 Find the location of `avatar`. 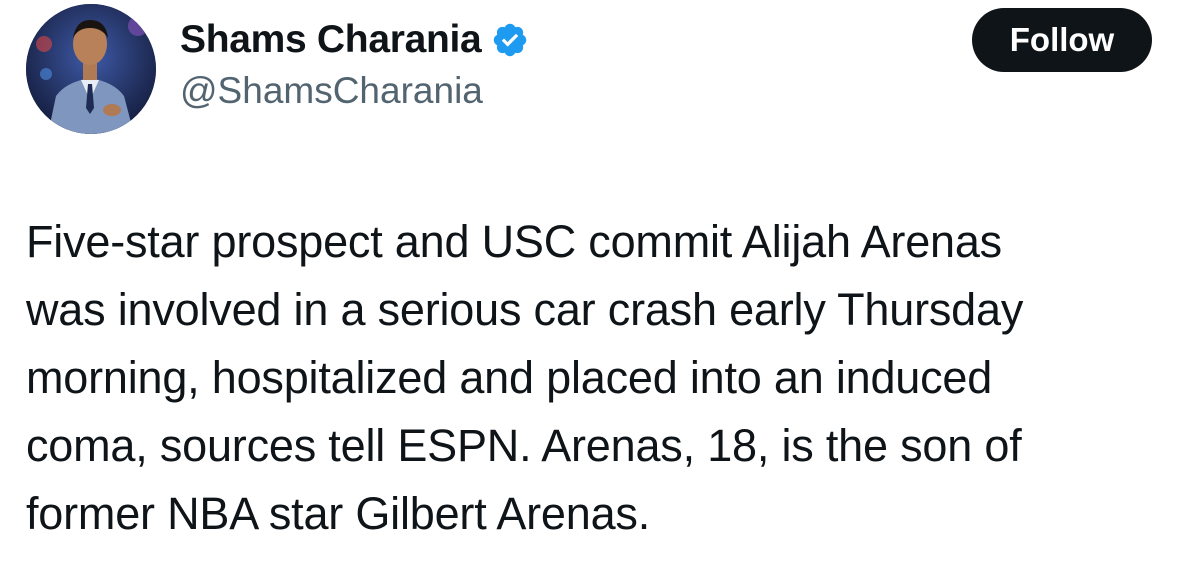

avatar is located at coordinates (91, 69).